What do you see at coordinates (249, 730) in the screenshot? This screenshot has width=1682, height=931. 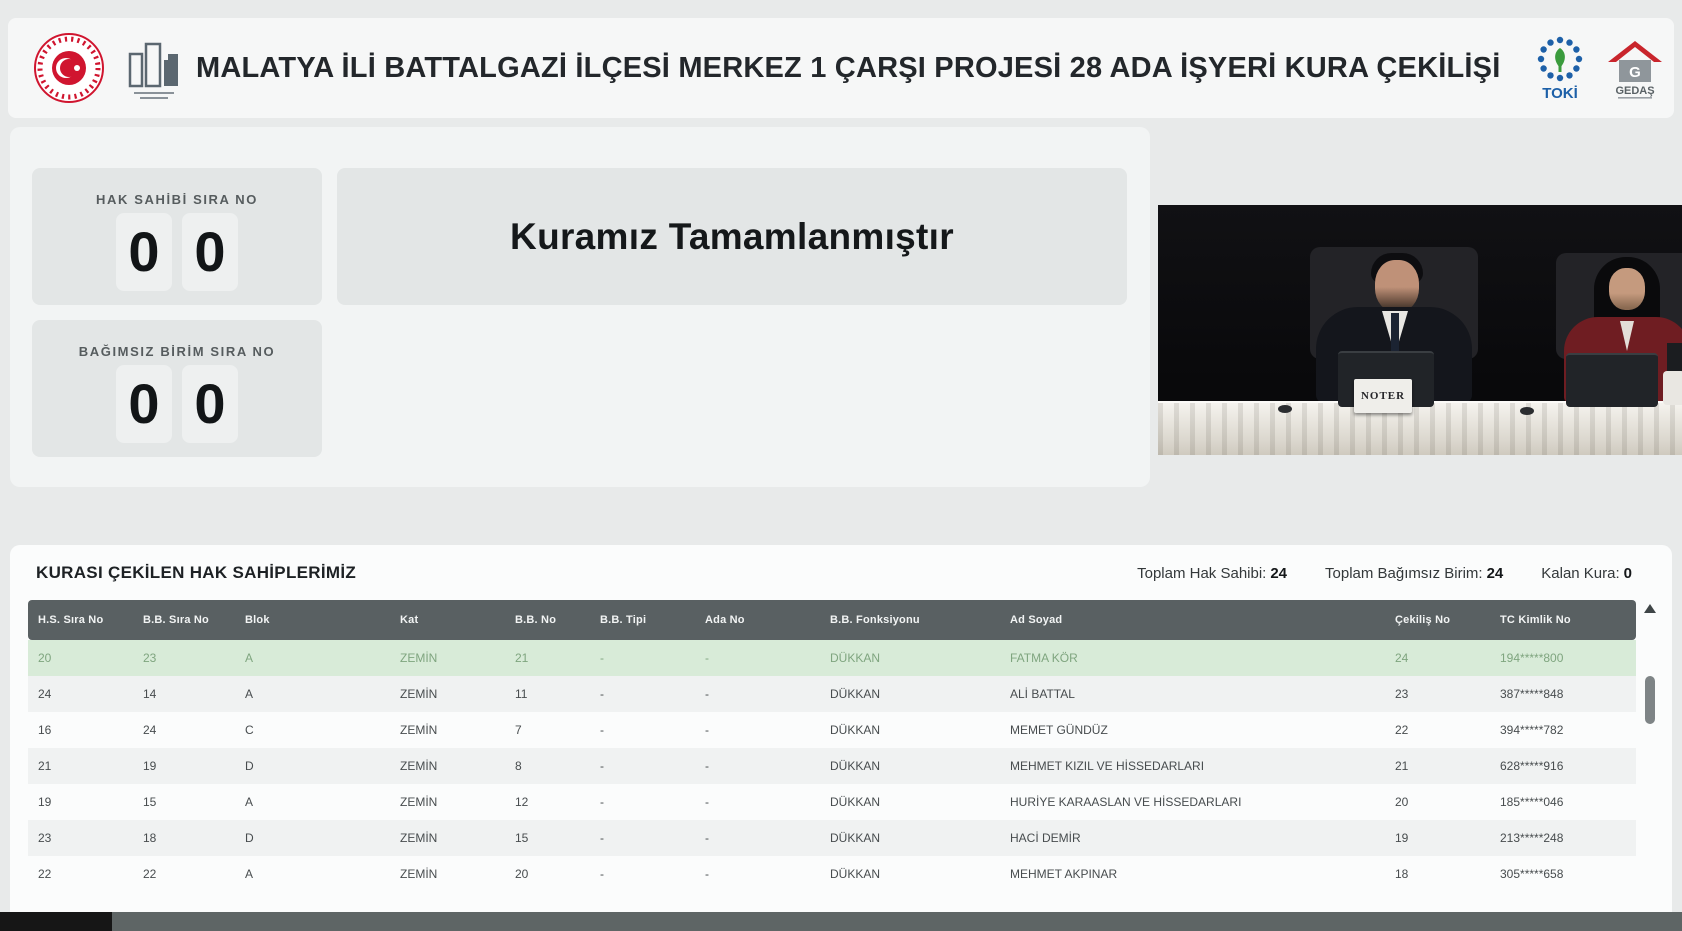 I see `table-cell: C` at bounding box center [249, 730].